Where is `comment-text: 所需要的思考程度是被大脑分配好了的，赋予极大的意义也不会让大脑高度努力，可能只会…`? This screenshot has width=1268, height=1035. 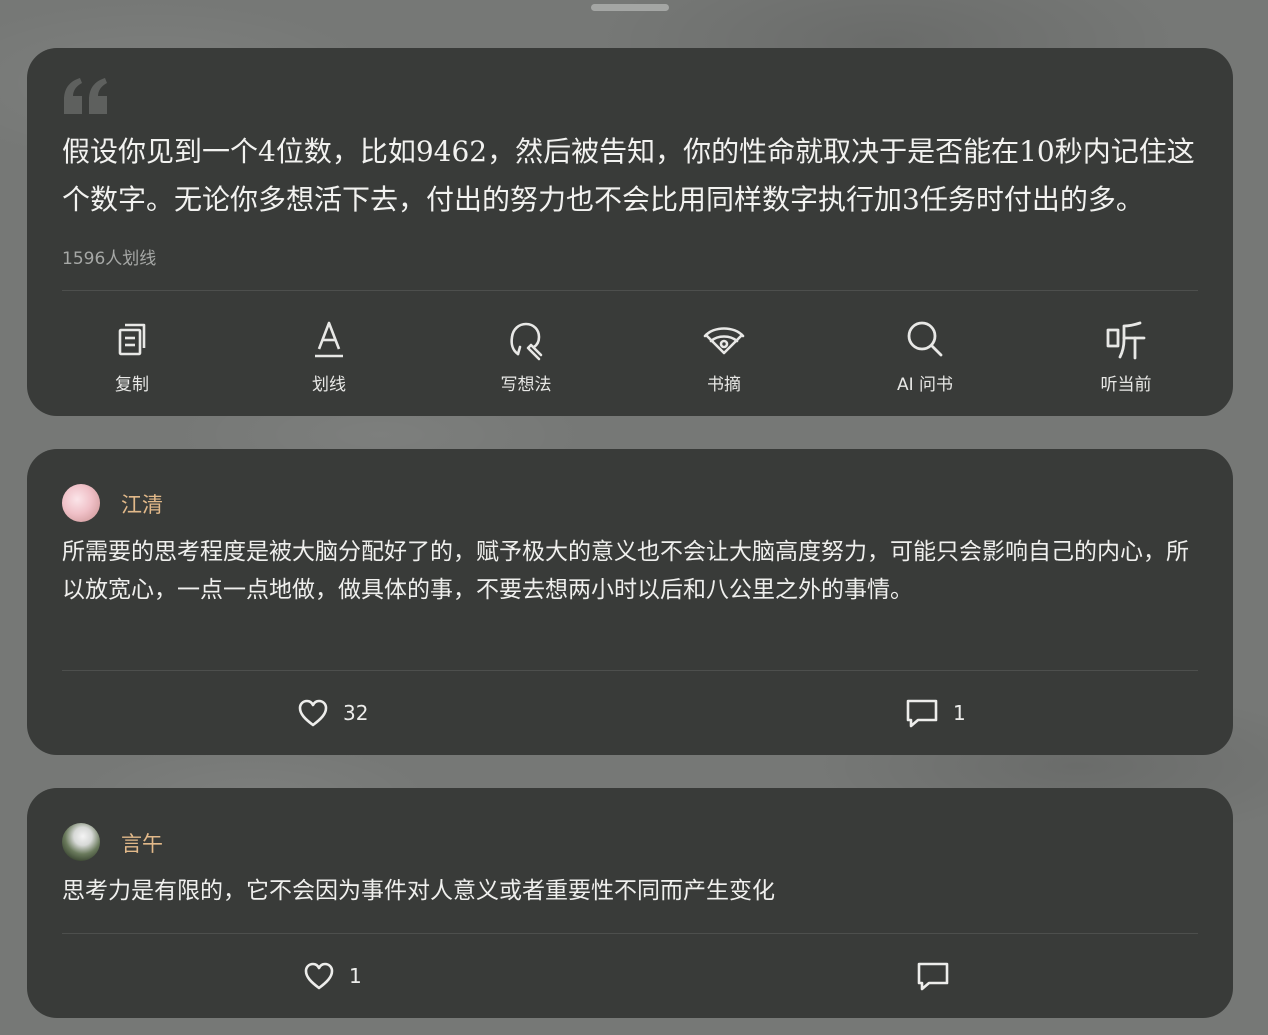 comment-text: 所需要的思考程度是被大脑分配好了的，赋予极大的意义也不会让大脑高度努力，可能只会… is located at coordinates (625, 571).